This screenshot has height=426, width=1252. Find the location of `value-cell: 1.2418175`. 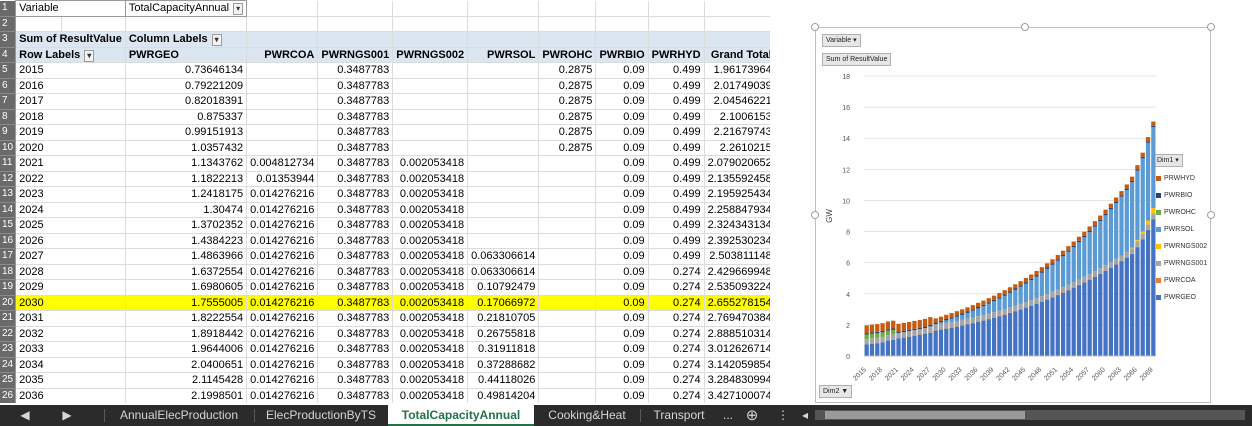

value-cell: 1.2418175 is located at coordinates (186, 194).